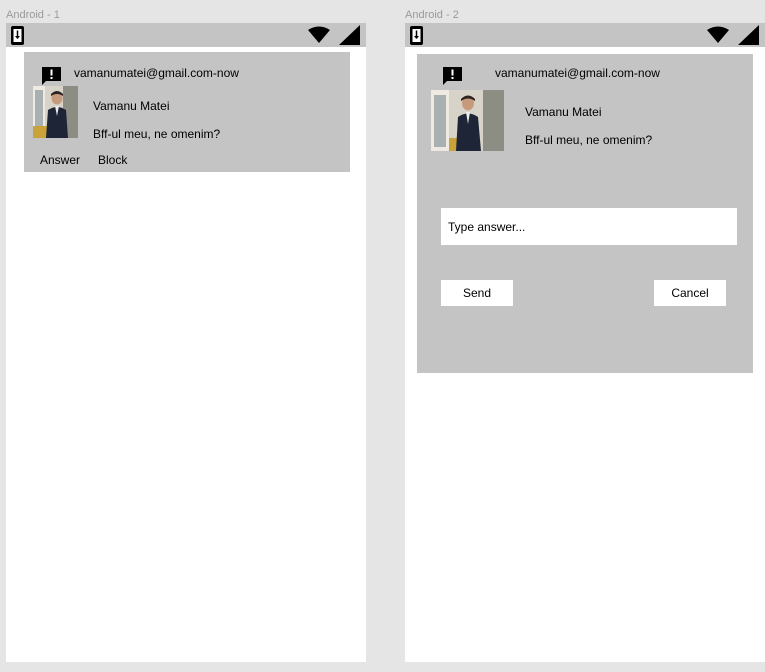 The width and height of the screenshot is (765, 672). What do you see at coordinates (33, 15) in the screenshot?
I see `frame-label-android-1: Android - 1` at bounding box center [33, 15].